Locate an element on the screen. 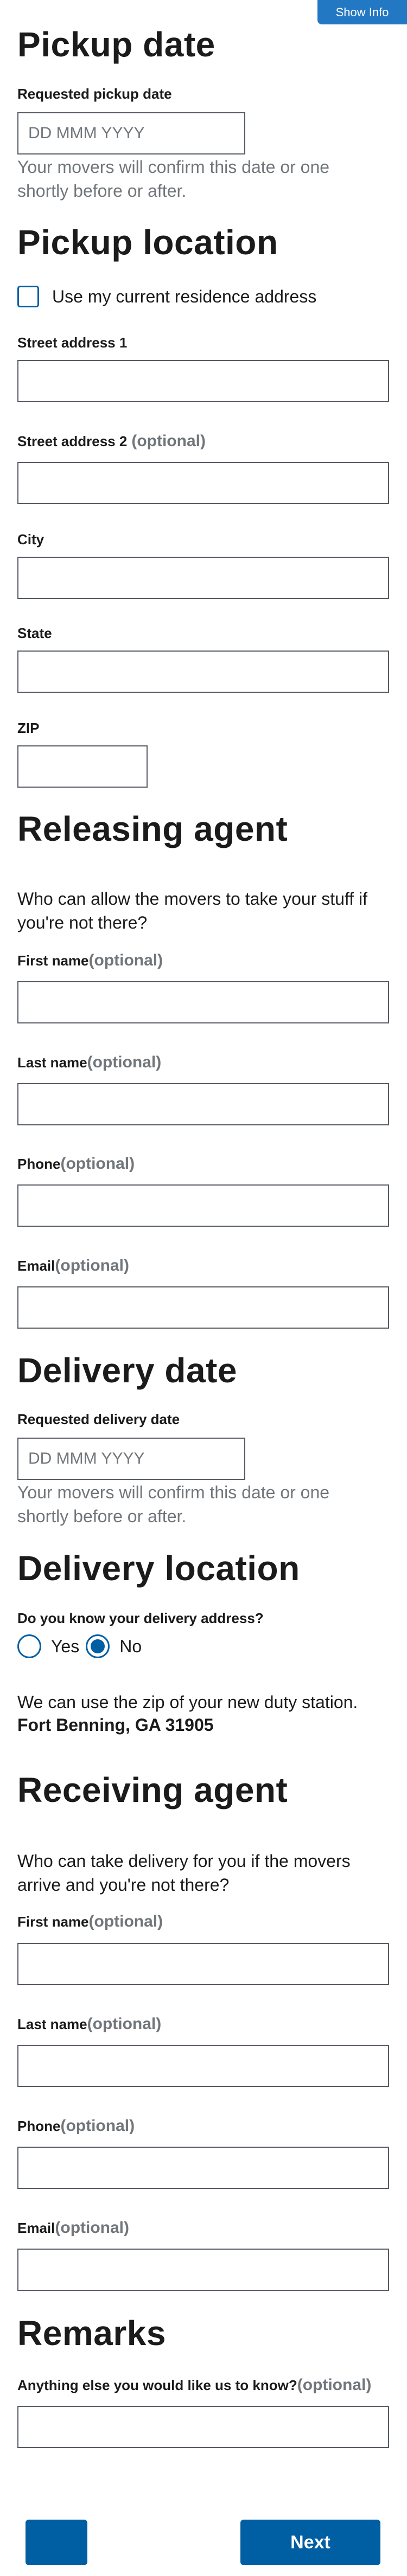 This screenshot has width=407, height=2576. next-button: Next is located at coordinates (310, 2542).